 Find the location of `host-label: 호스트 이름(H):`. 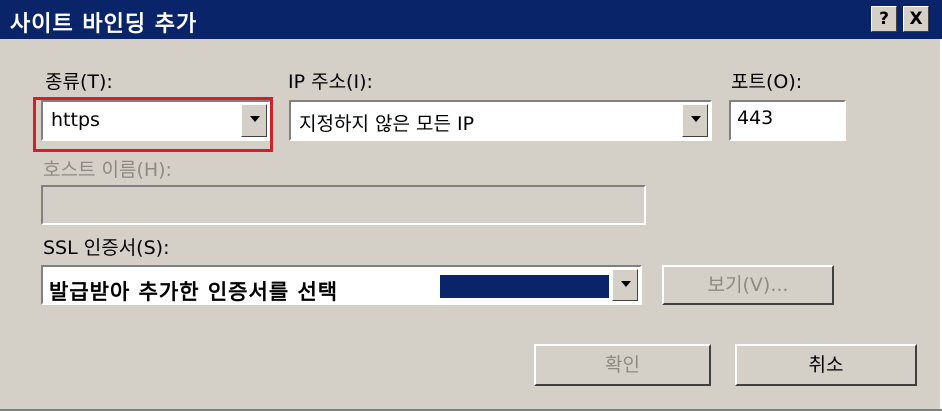

host-label: 호스트 이름(H): is located at coordinates (107, 170).